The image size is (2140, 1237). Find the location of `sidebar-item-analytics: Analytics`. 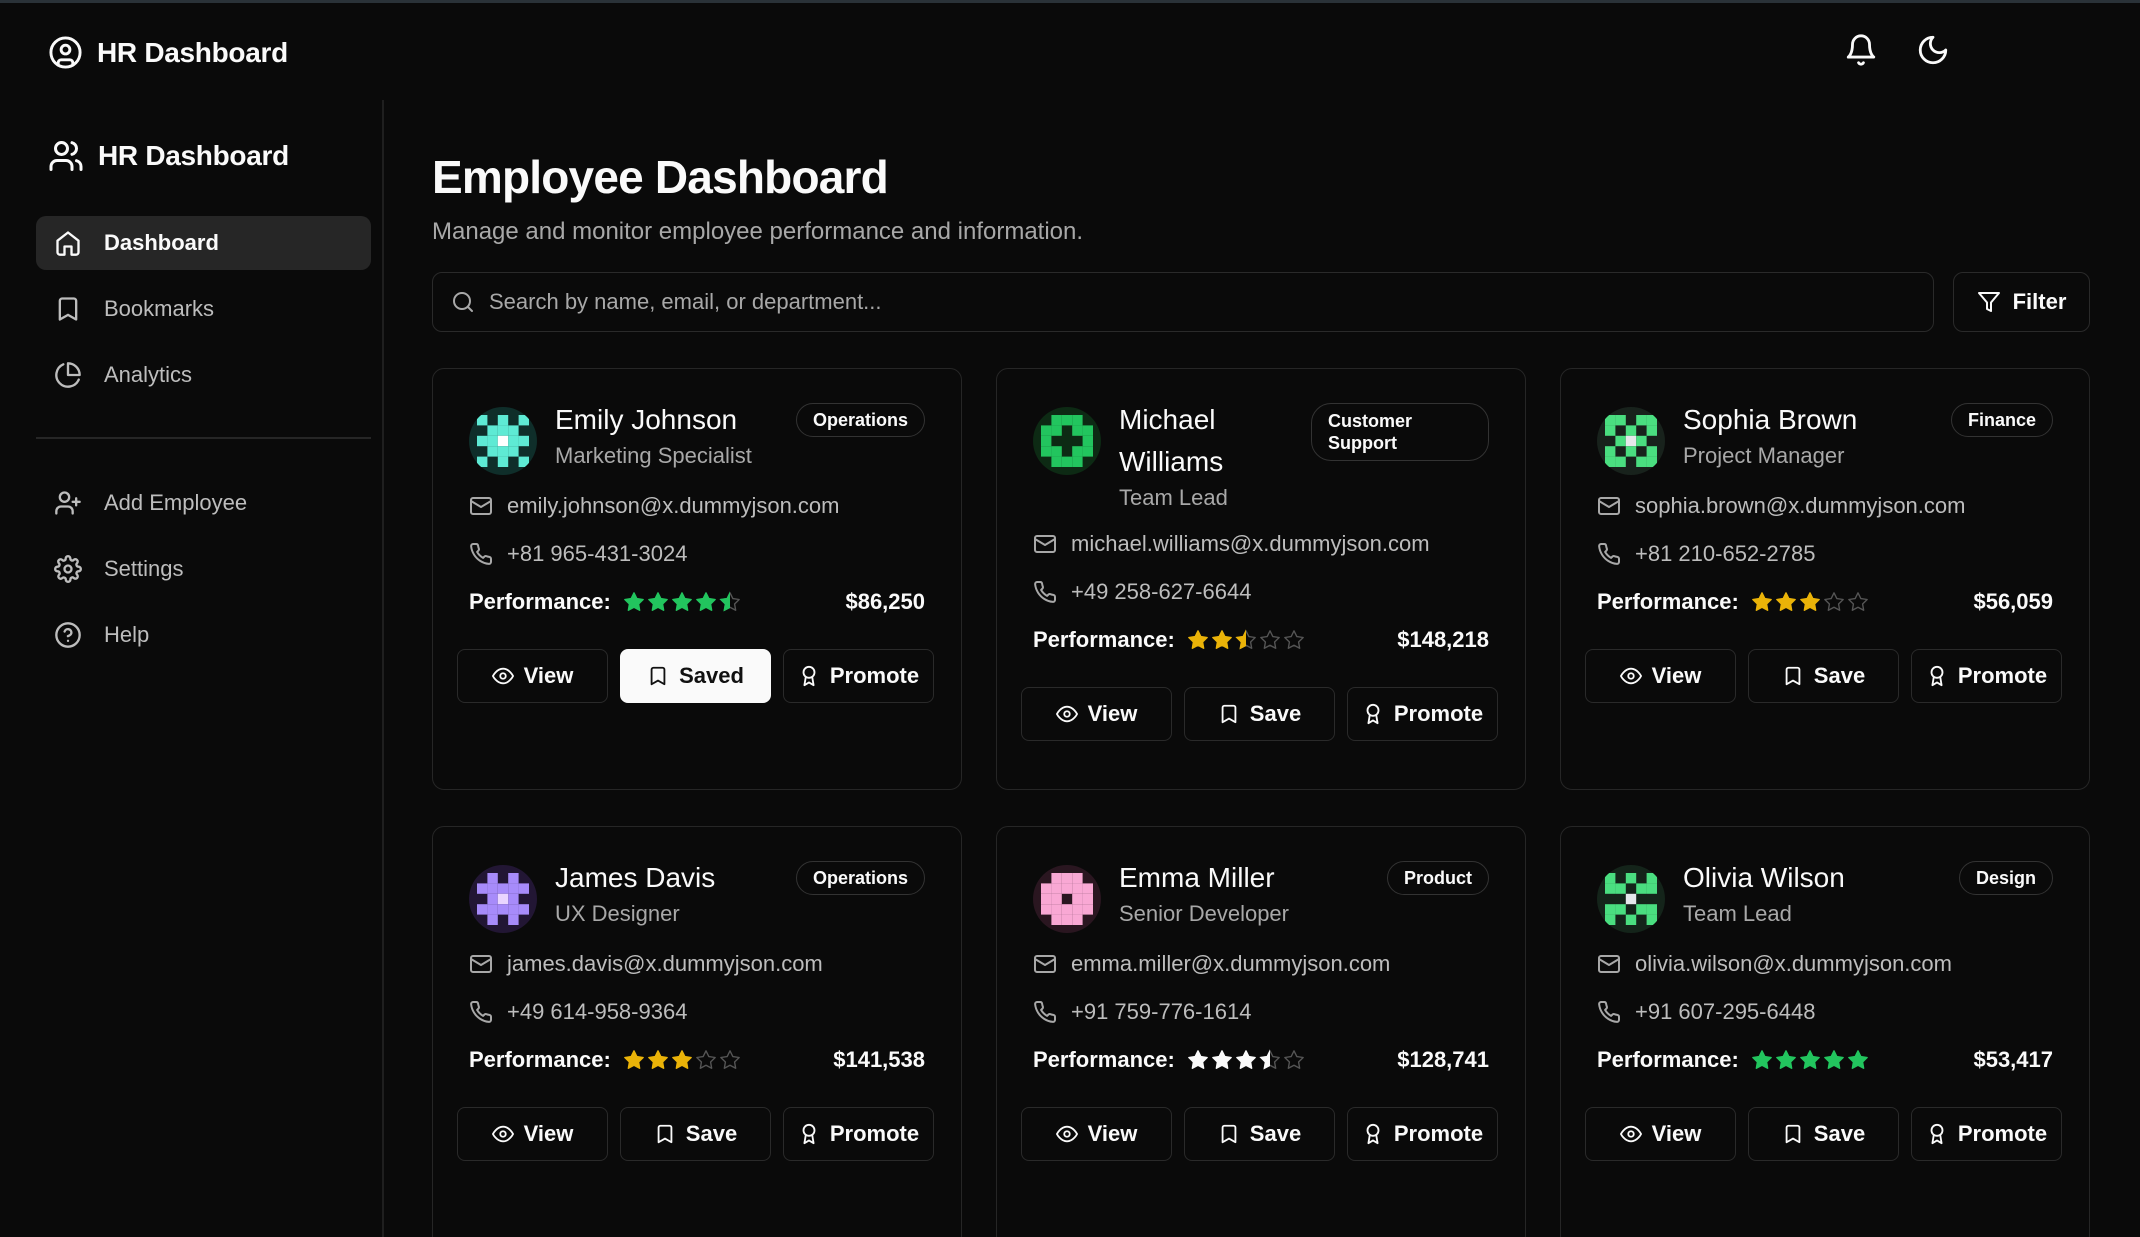

sidebar-item-analytics: Analytics is located at coordinates (203, 375).